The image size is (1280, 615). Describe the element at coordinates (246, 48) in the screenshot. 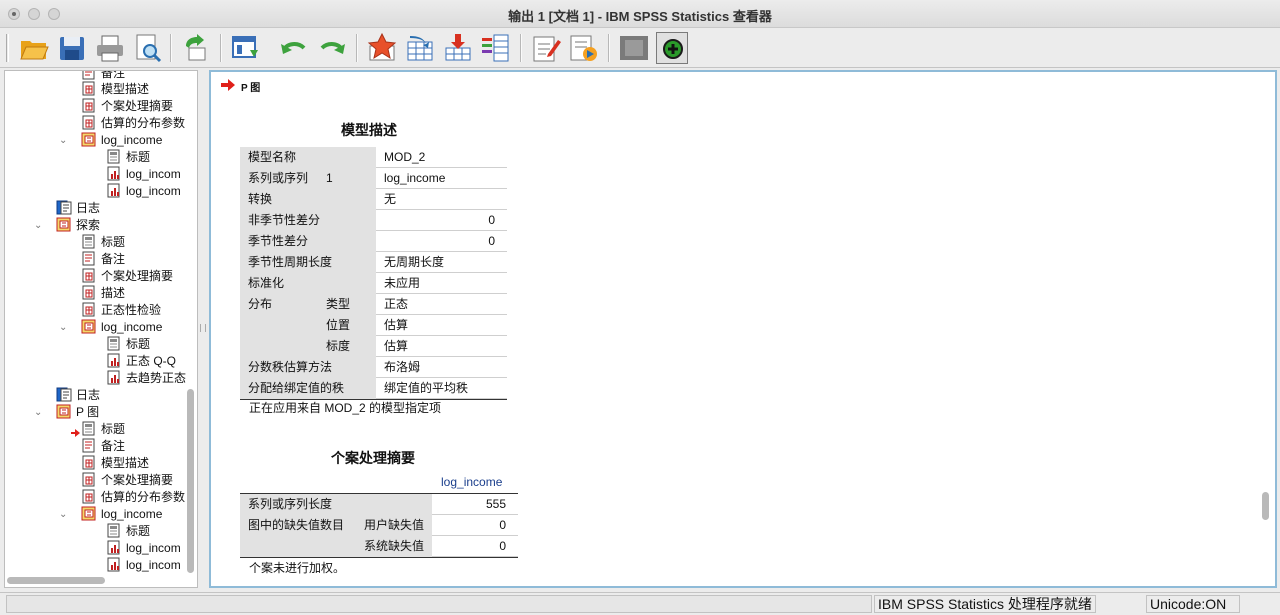

I see `recall-dialog-icon` at that location.